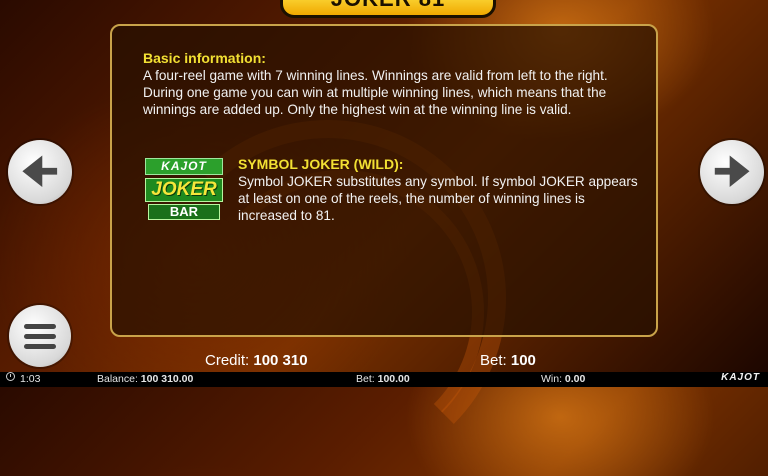 This screenshot has width=768, height=476. I want to click on next-page-button: 🠊, so click(732, 172).